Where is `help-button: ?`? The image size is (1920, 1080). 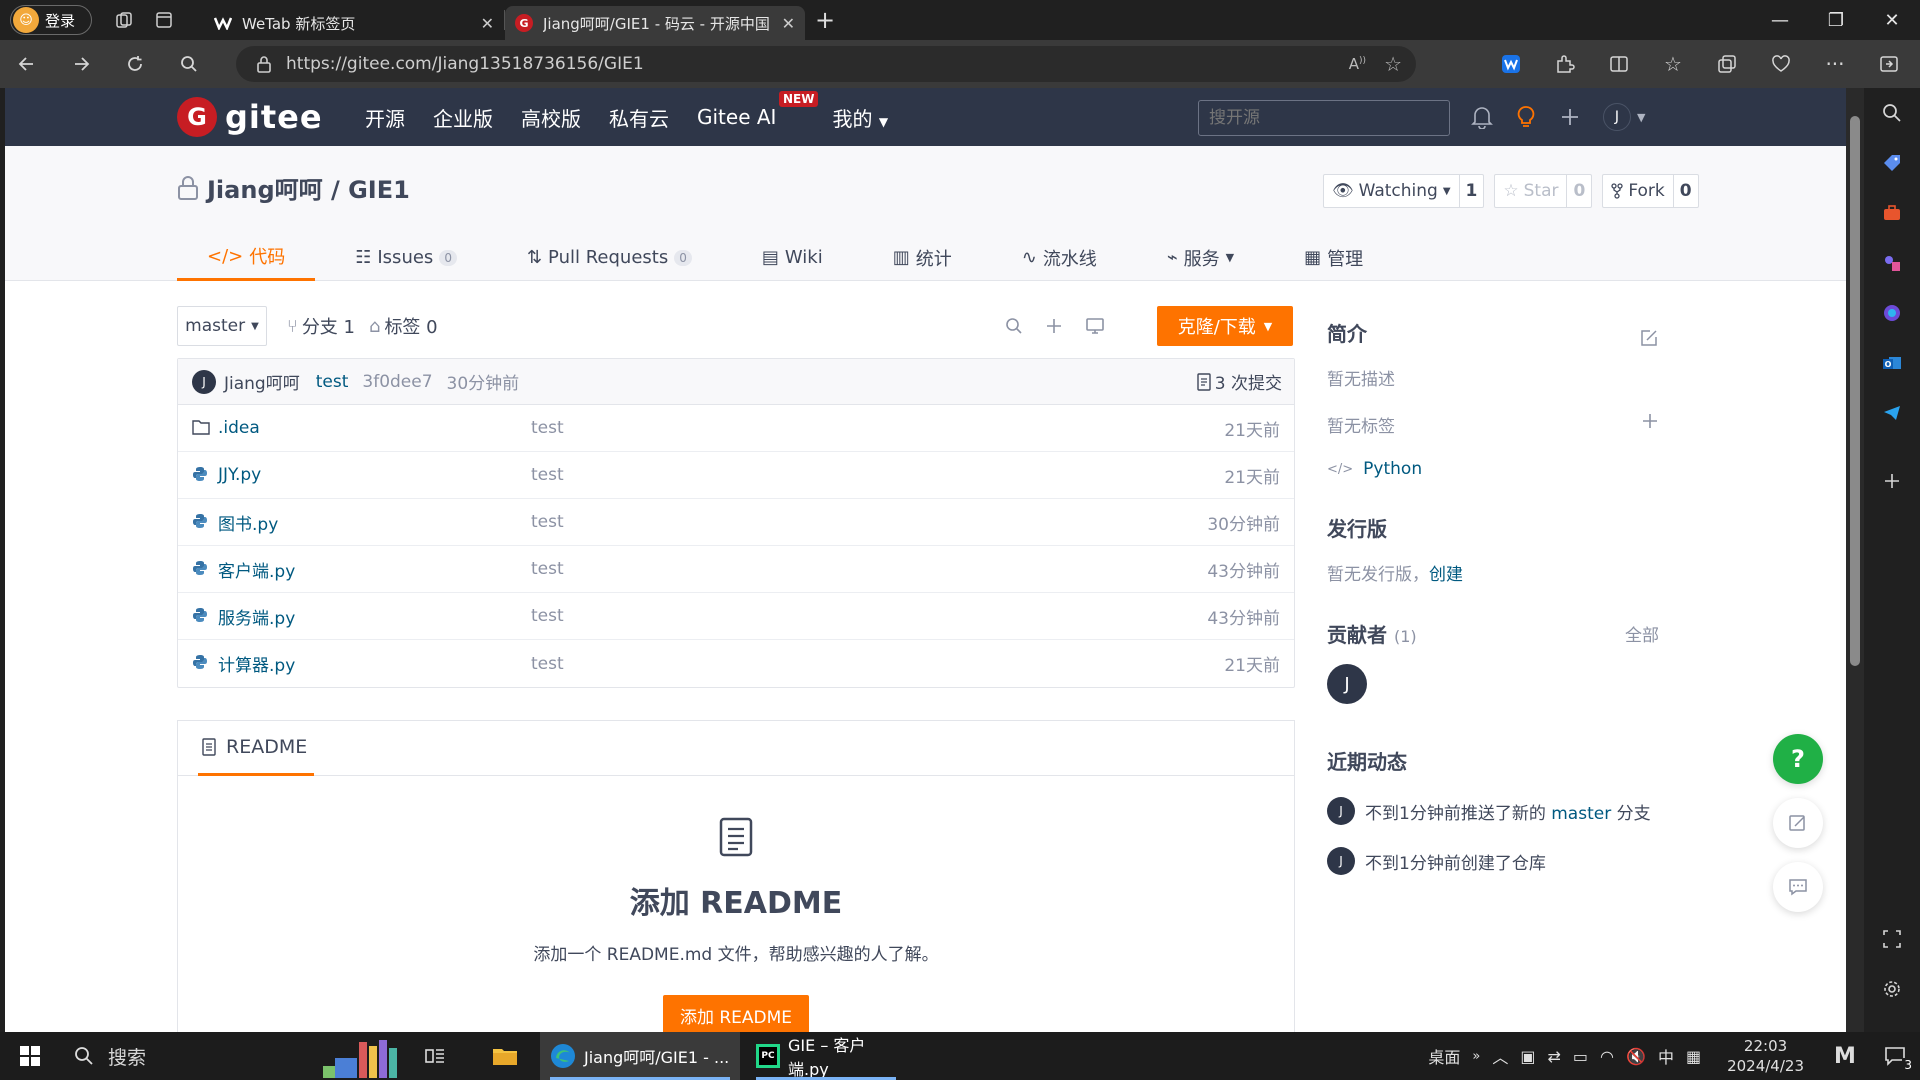 help-button: ? is located at coordinates (1798, 759).